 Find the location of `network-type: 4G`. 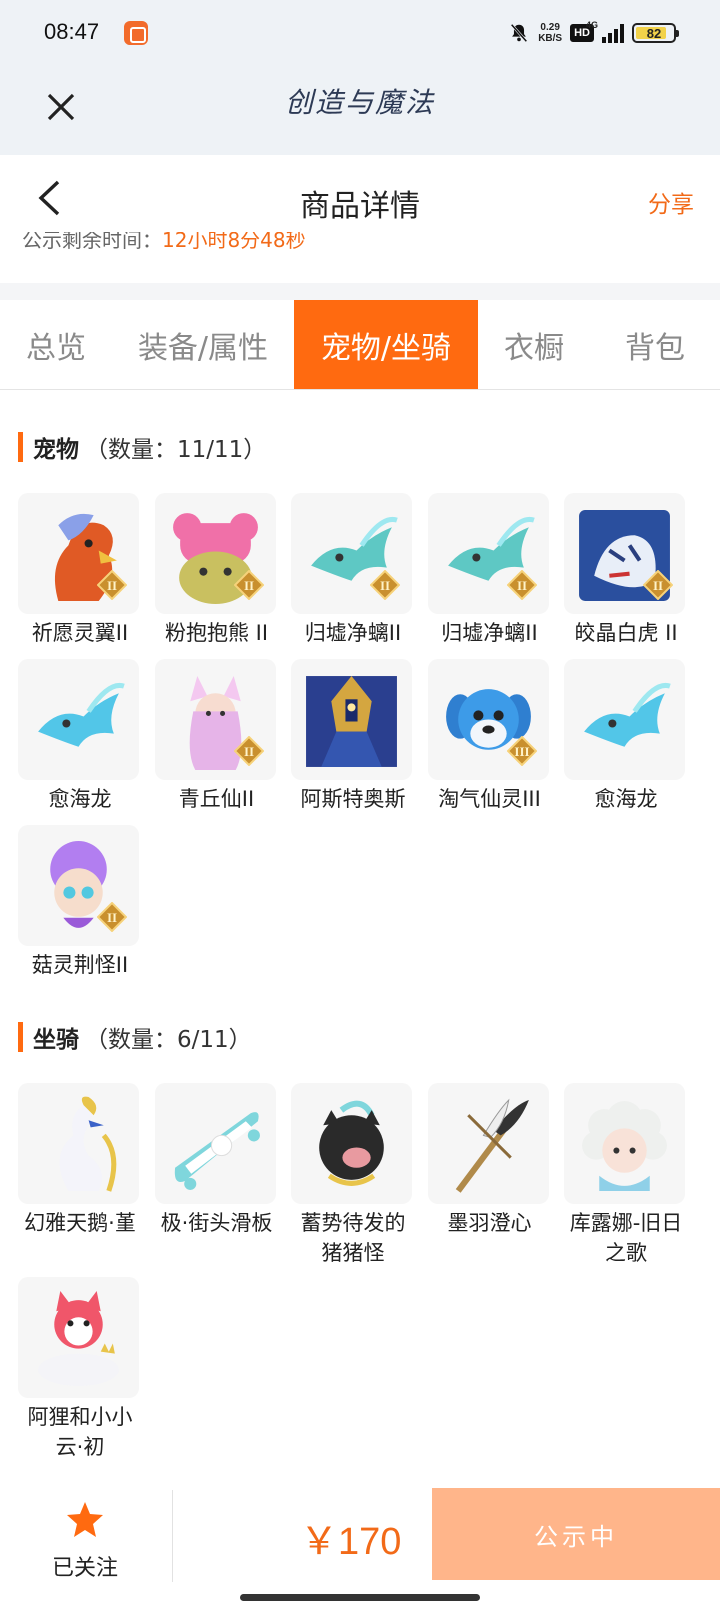

network-type: 4G is located at coordinates (592, 25).